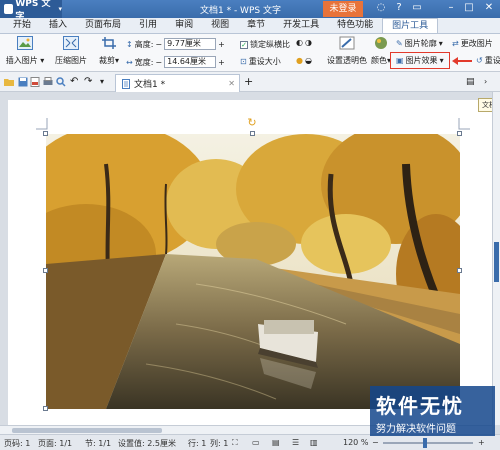 The height and width of the screenshot is (450, 500). Describe the element at coordinates (103, 25) in the screenshot. I see `tab-page-layout: 页面布局` at that location.